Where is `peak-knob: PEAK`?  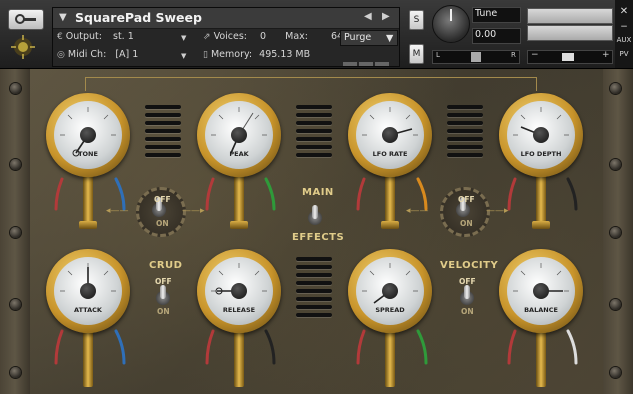
peak-knob: PEAK is located at coordinates (239, 135).